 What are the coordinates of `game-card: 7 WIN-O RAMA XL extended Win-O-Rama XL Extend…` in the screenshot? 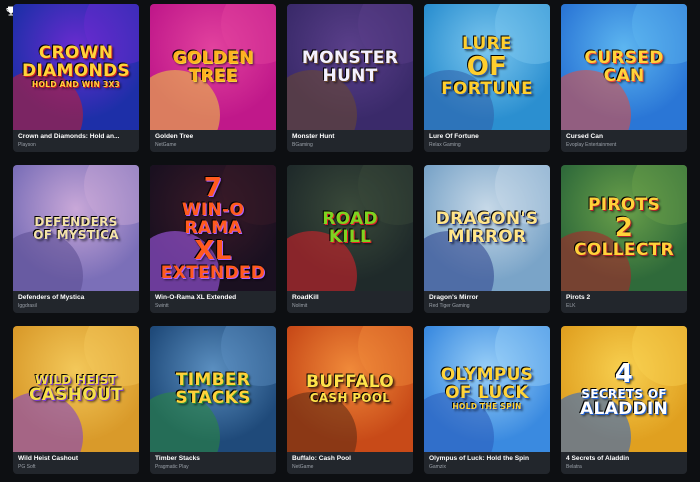 It's located at (213, 239).